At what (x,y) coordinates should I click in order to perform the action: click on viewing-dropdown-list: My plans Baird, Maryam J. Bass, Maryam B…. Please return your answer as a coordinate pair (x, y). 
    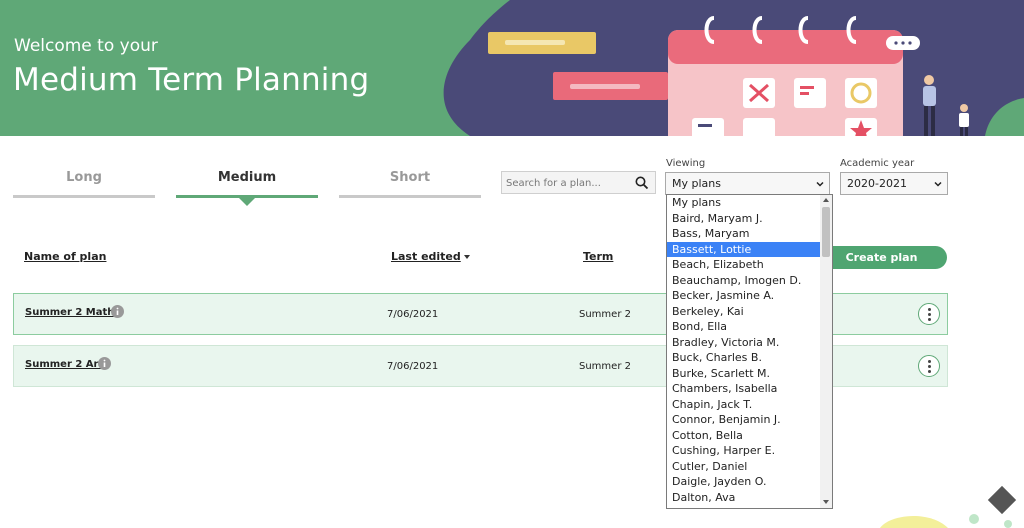
    Looking at the image, I should click on (749, 351).